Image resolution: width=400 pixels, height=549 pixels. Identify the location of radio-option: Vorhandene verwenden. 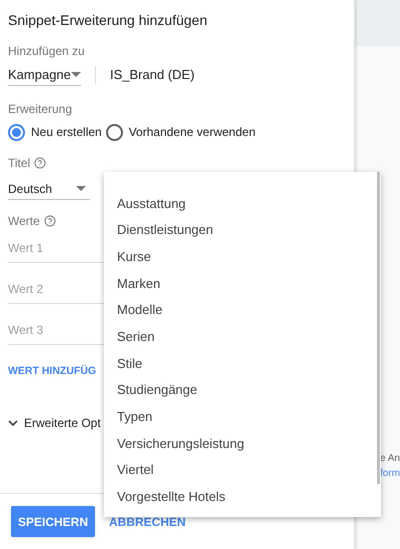
(181, 132).